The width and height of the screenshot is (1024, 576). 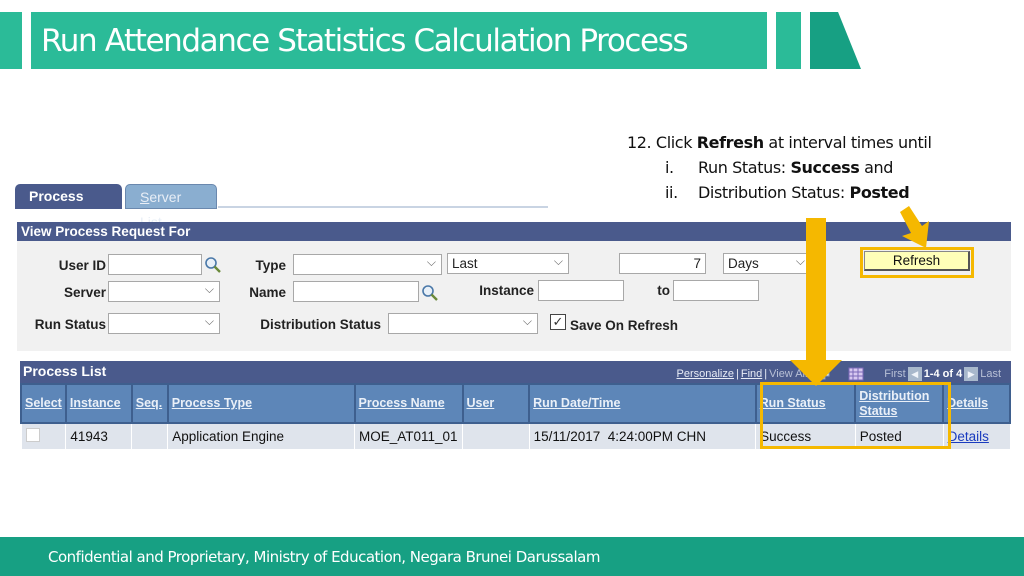 I want to click on col-process-name: Process Name, so click(x=408, y=403).